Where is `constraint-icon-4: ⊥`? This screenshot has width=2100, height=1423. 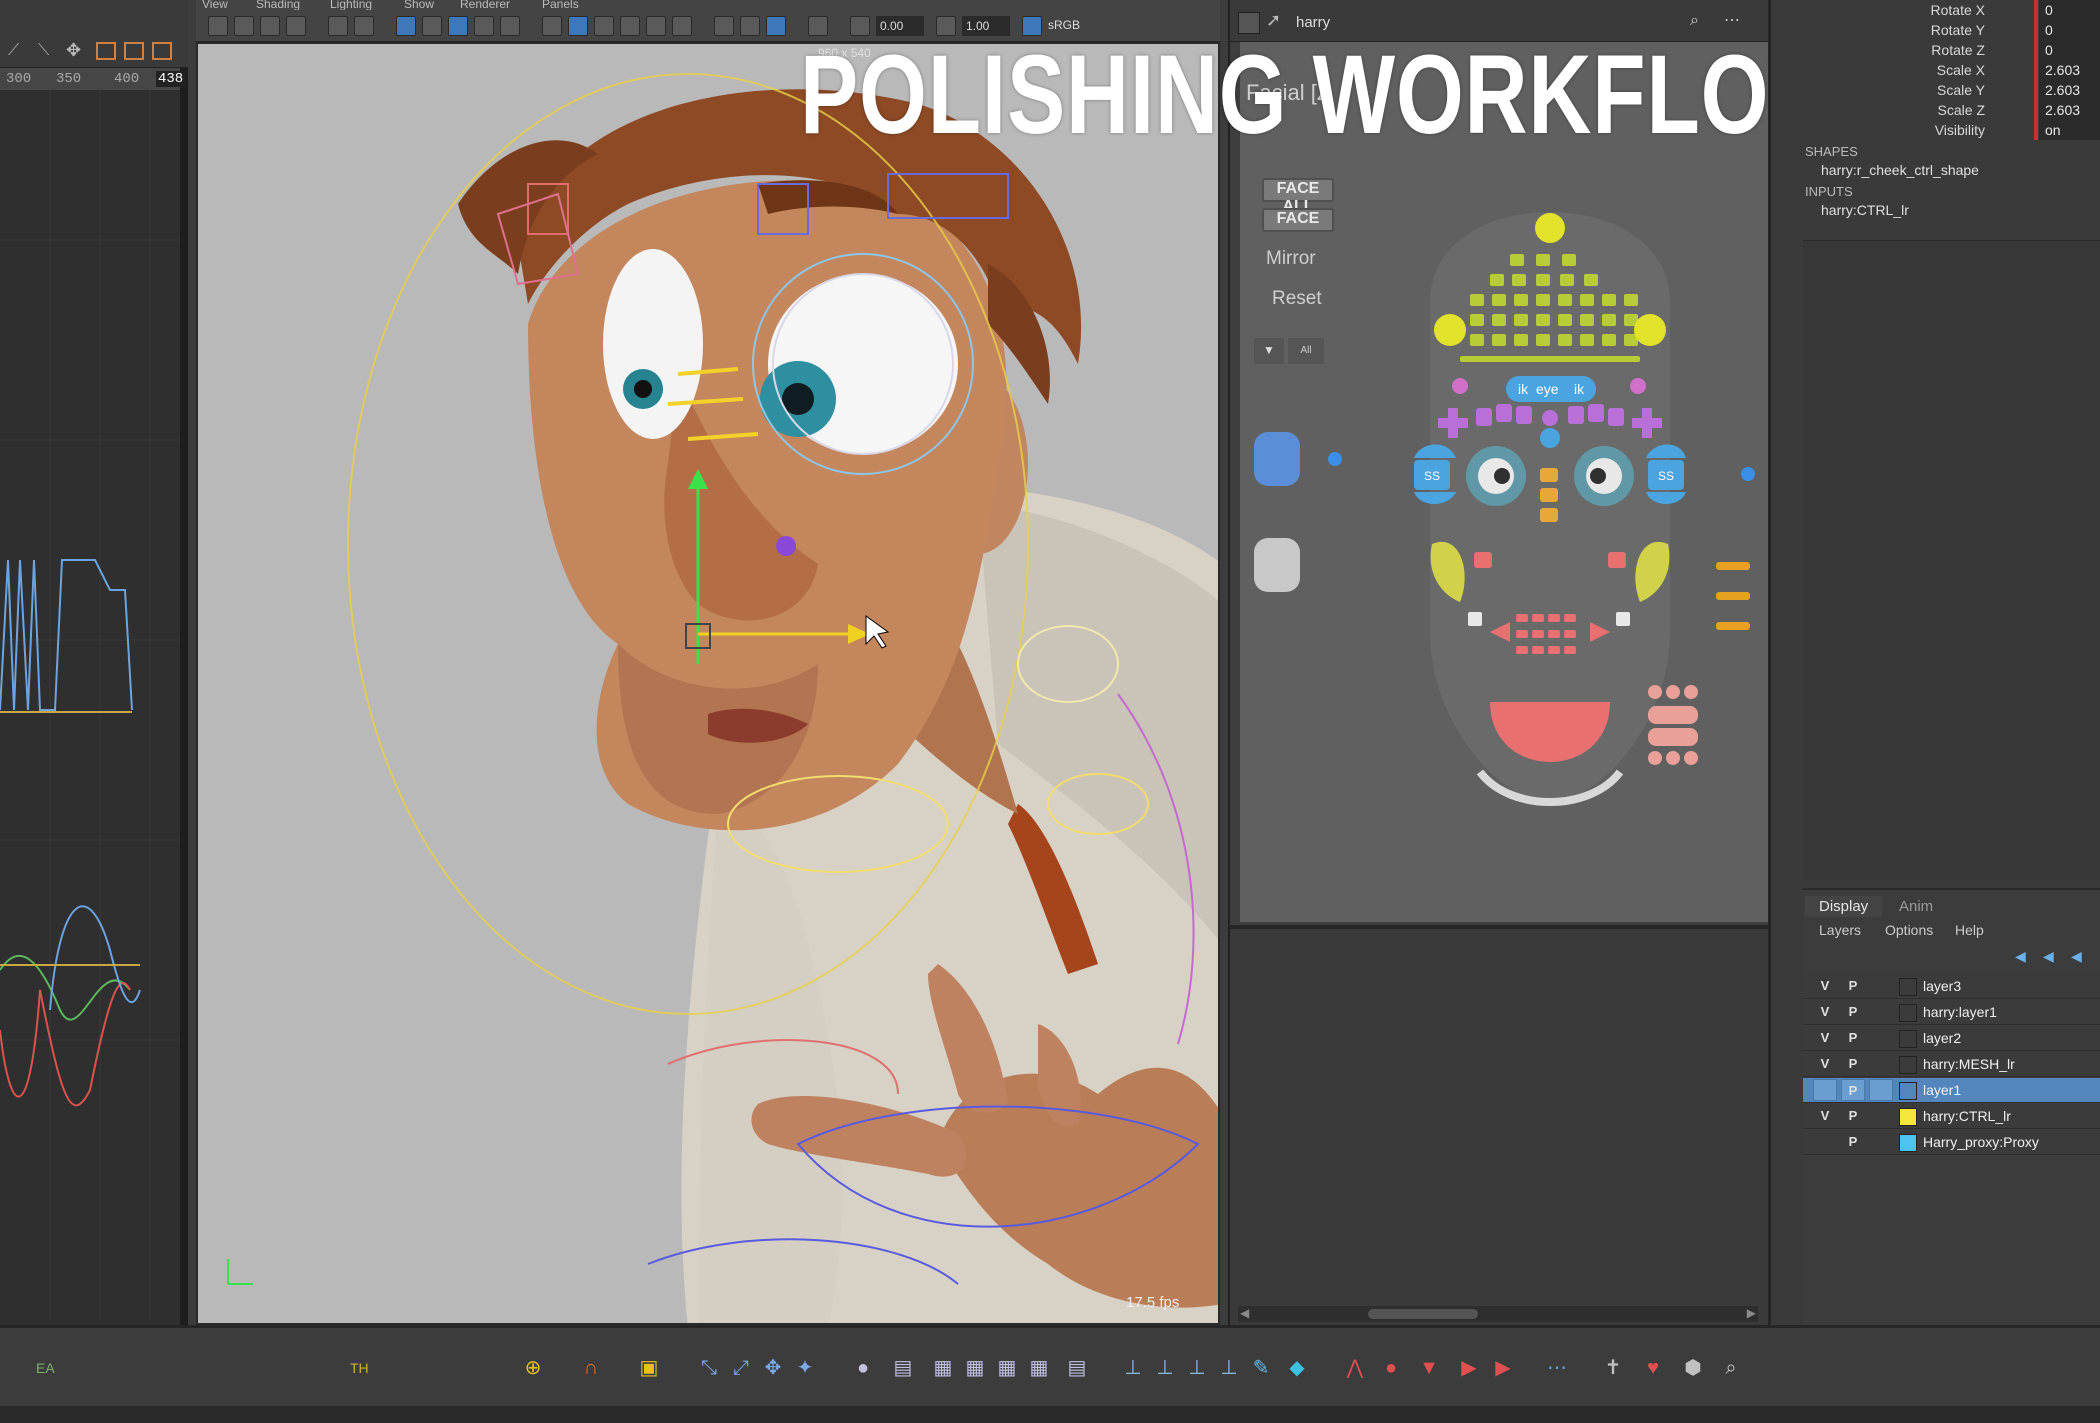
constraint-icon-4: ⊥ is located at coordinates (1229, 1368).